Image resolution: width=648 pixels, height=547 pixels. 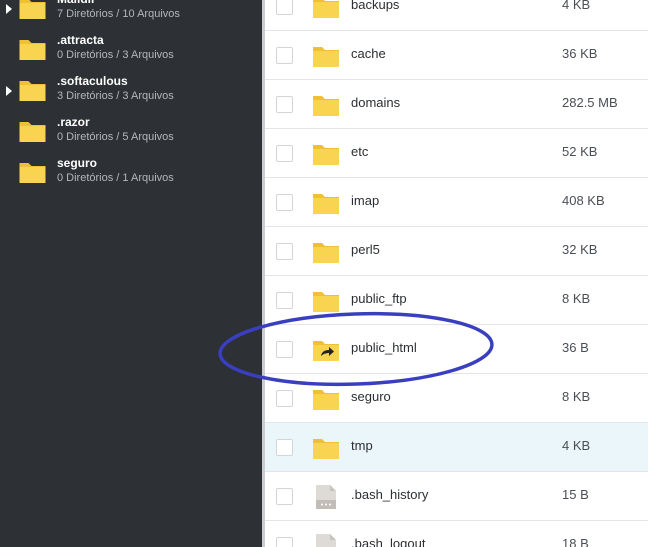 What do you see at coordinates (371, 396) in the screenshot?
I see `file-name: seguro` at bounding box center [371, 396].